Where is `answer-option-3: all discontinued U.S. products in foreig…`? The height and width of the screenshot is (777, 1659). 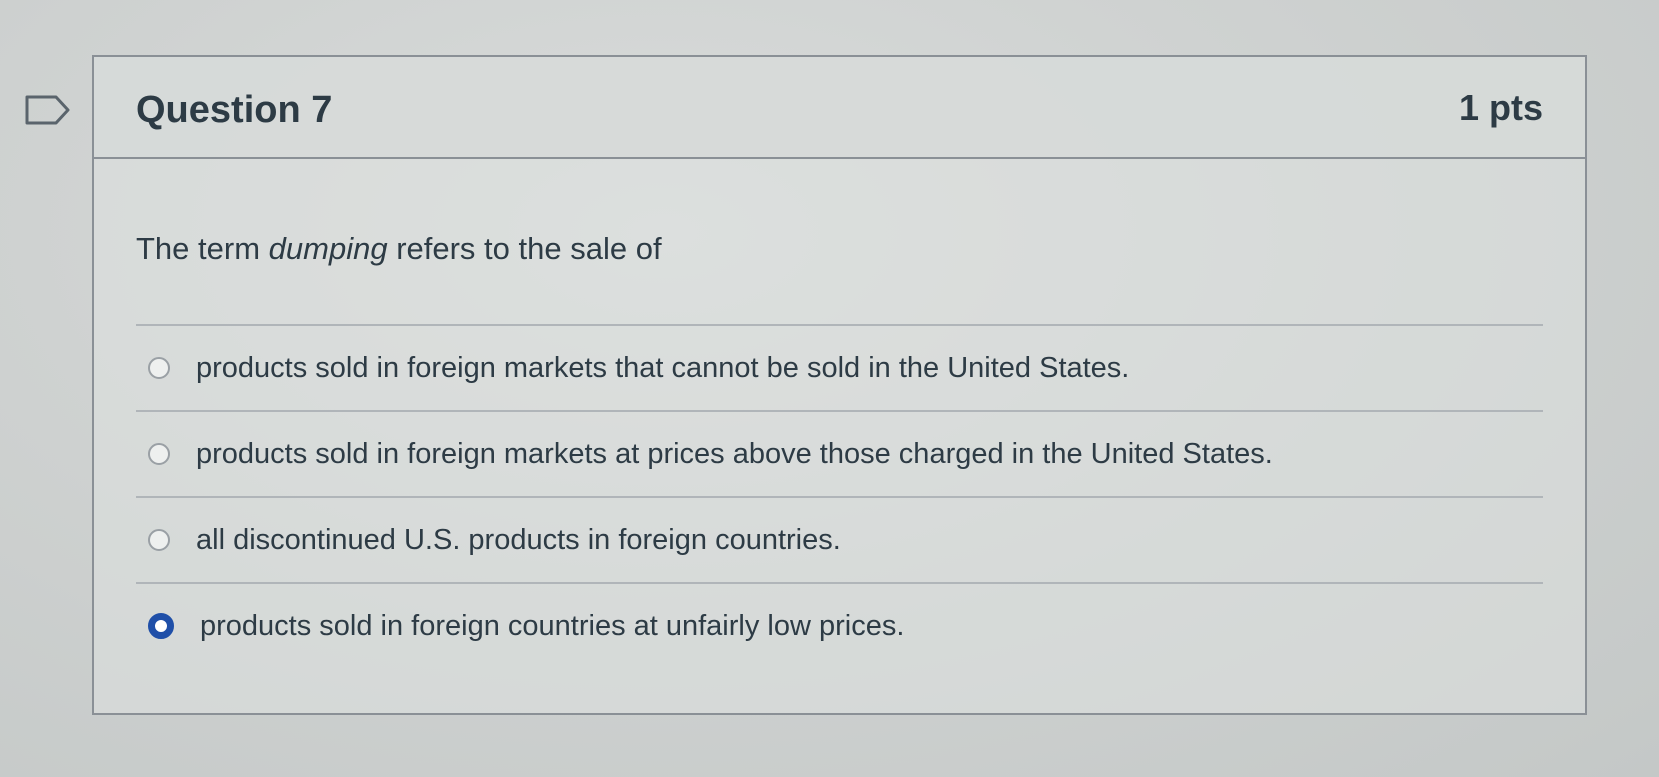 answer-option-3: all discontinued U.S. products in foreig… is located at coordinates (839, 539).